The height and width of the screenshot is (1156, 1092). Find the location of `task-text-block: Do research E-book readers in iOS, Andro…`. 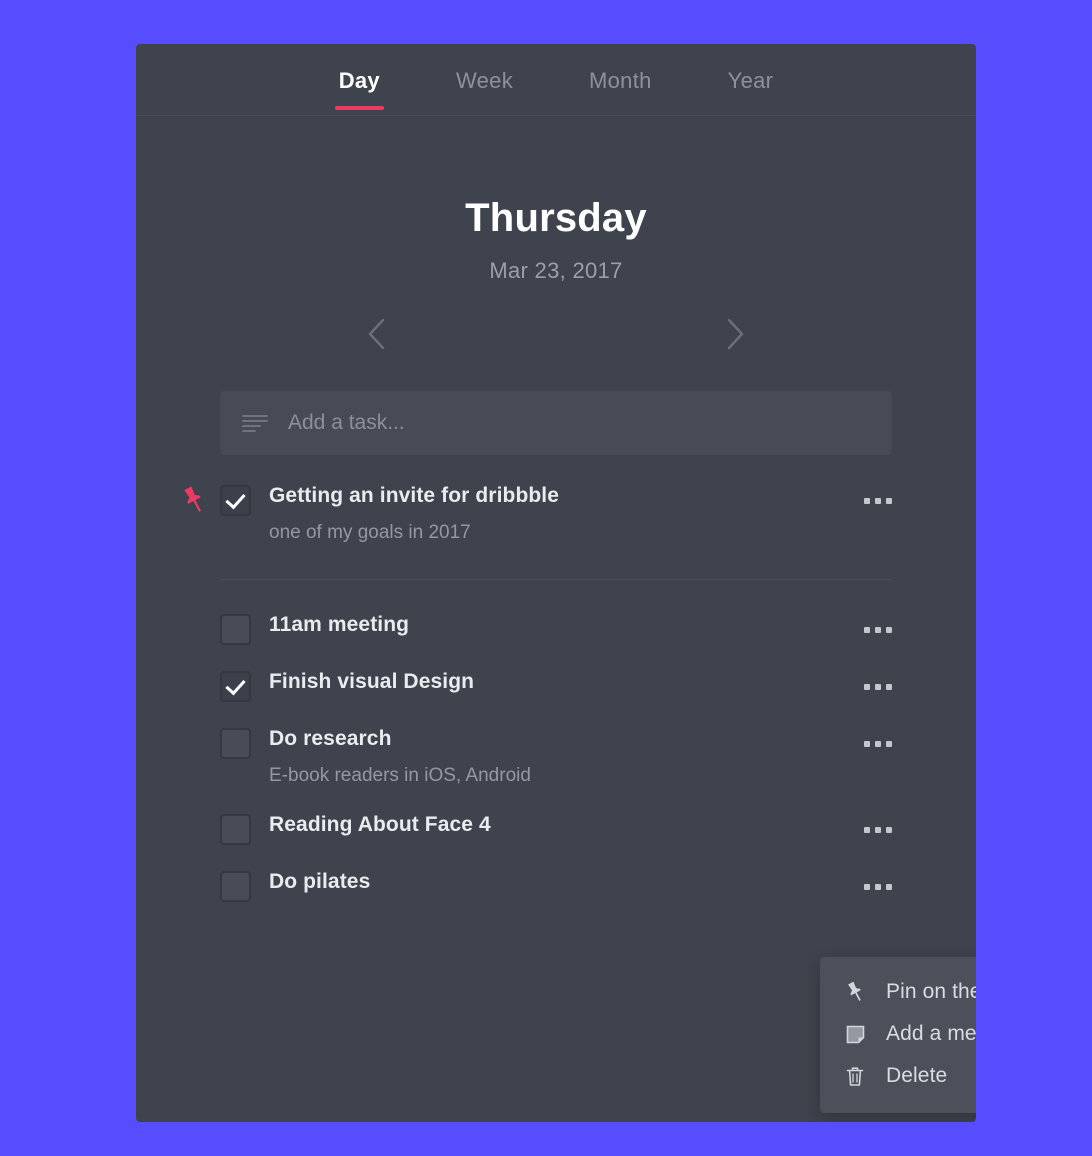

task-text-block: Do research E-book readers in iOS, Andro… is located at coordinates (563, 757).